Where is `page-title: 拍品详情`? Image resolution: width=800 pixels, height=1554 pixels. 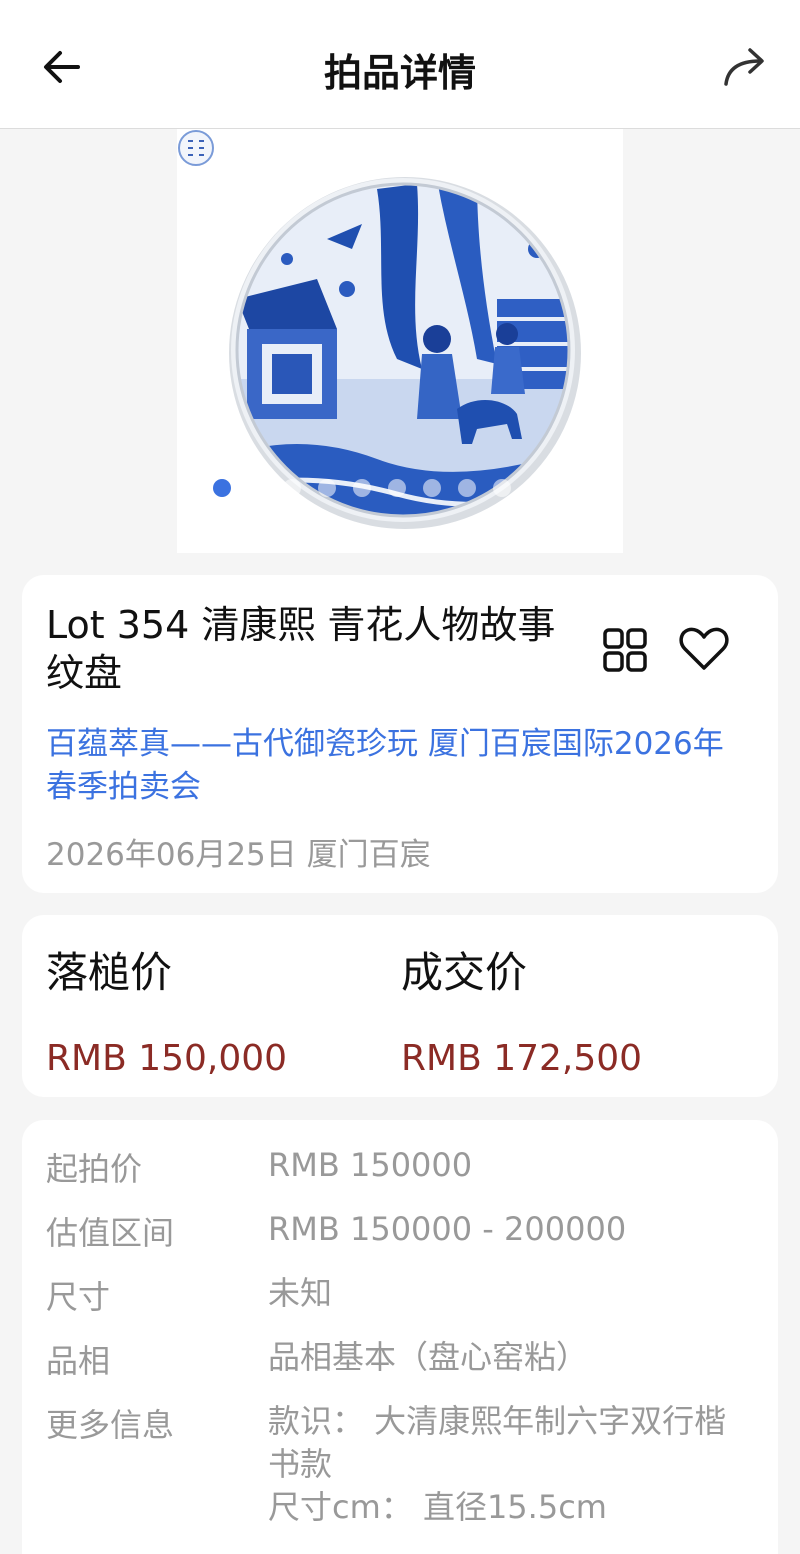
page-title: 拍品详情 is located at coordinates (399, 73).